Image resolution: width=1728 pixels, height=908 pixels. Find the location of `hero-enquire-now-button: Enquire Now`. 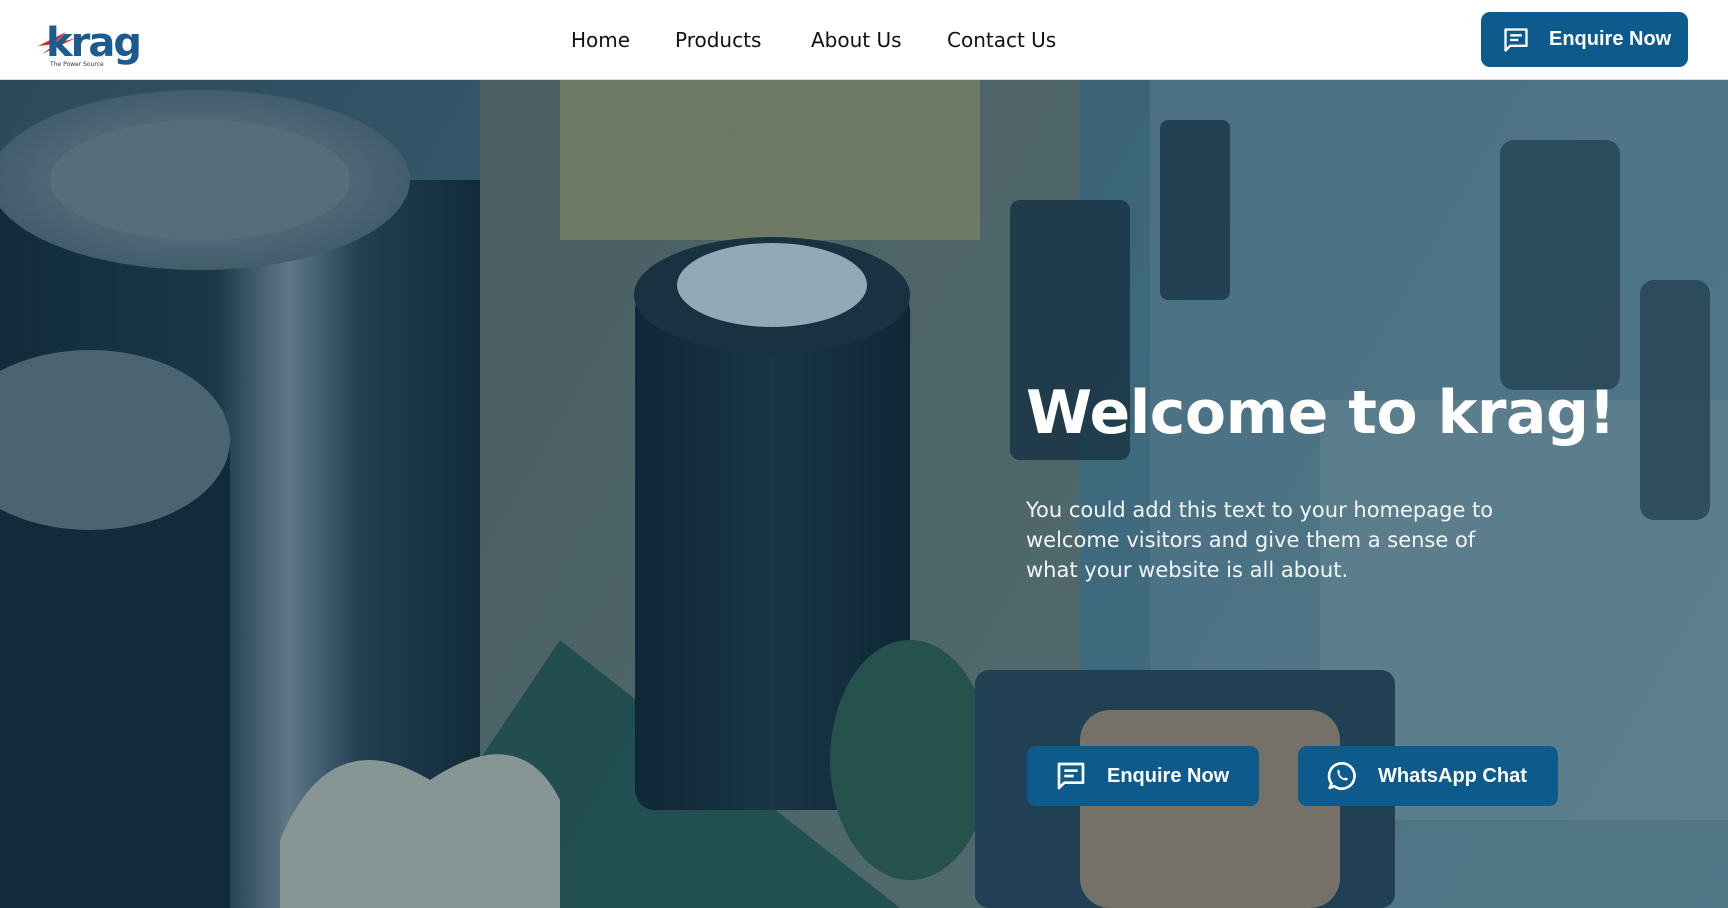

hero-enquire-now-button: Enquire Now is located at coordinates (1143, 776).